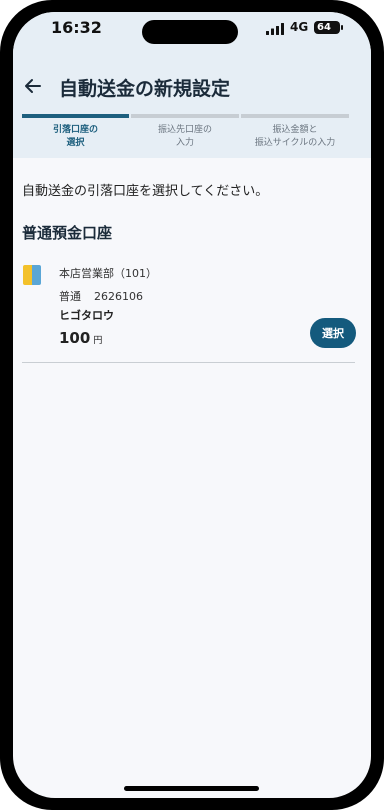 The height and width of the screenshot is (810, 384). What do you see at coordinates (70, 296) in the screenshot?
I see `account-type: 普通` at bounding box center [70, 296].